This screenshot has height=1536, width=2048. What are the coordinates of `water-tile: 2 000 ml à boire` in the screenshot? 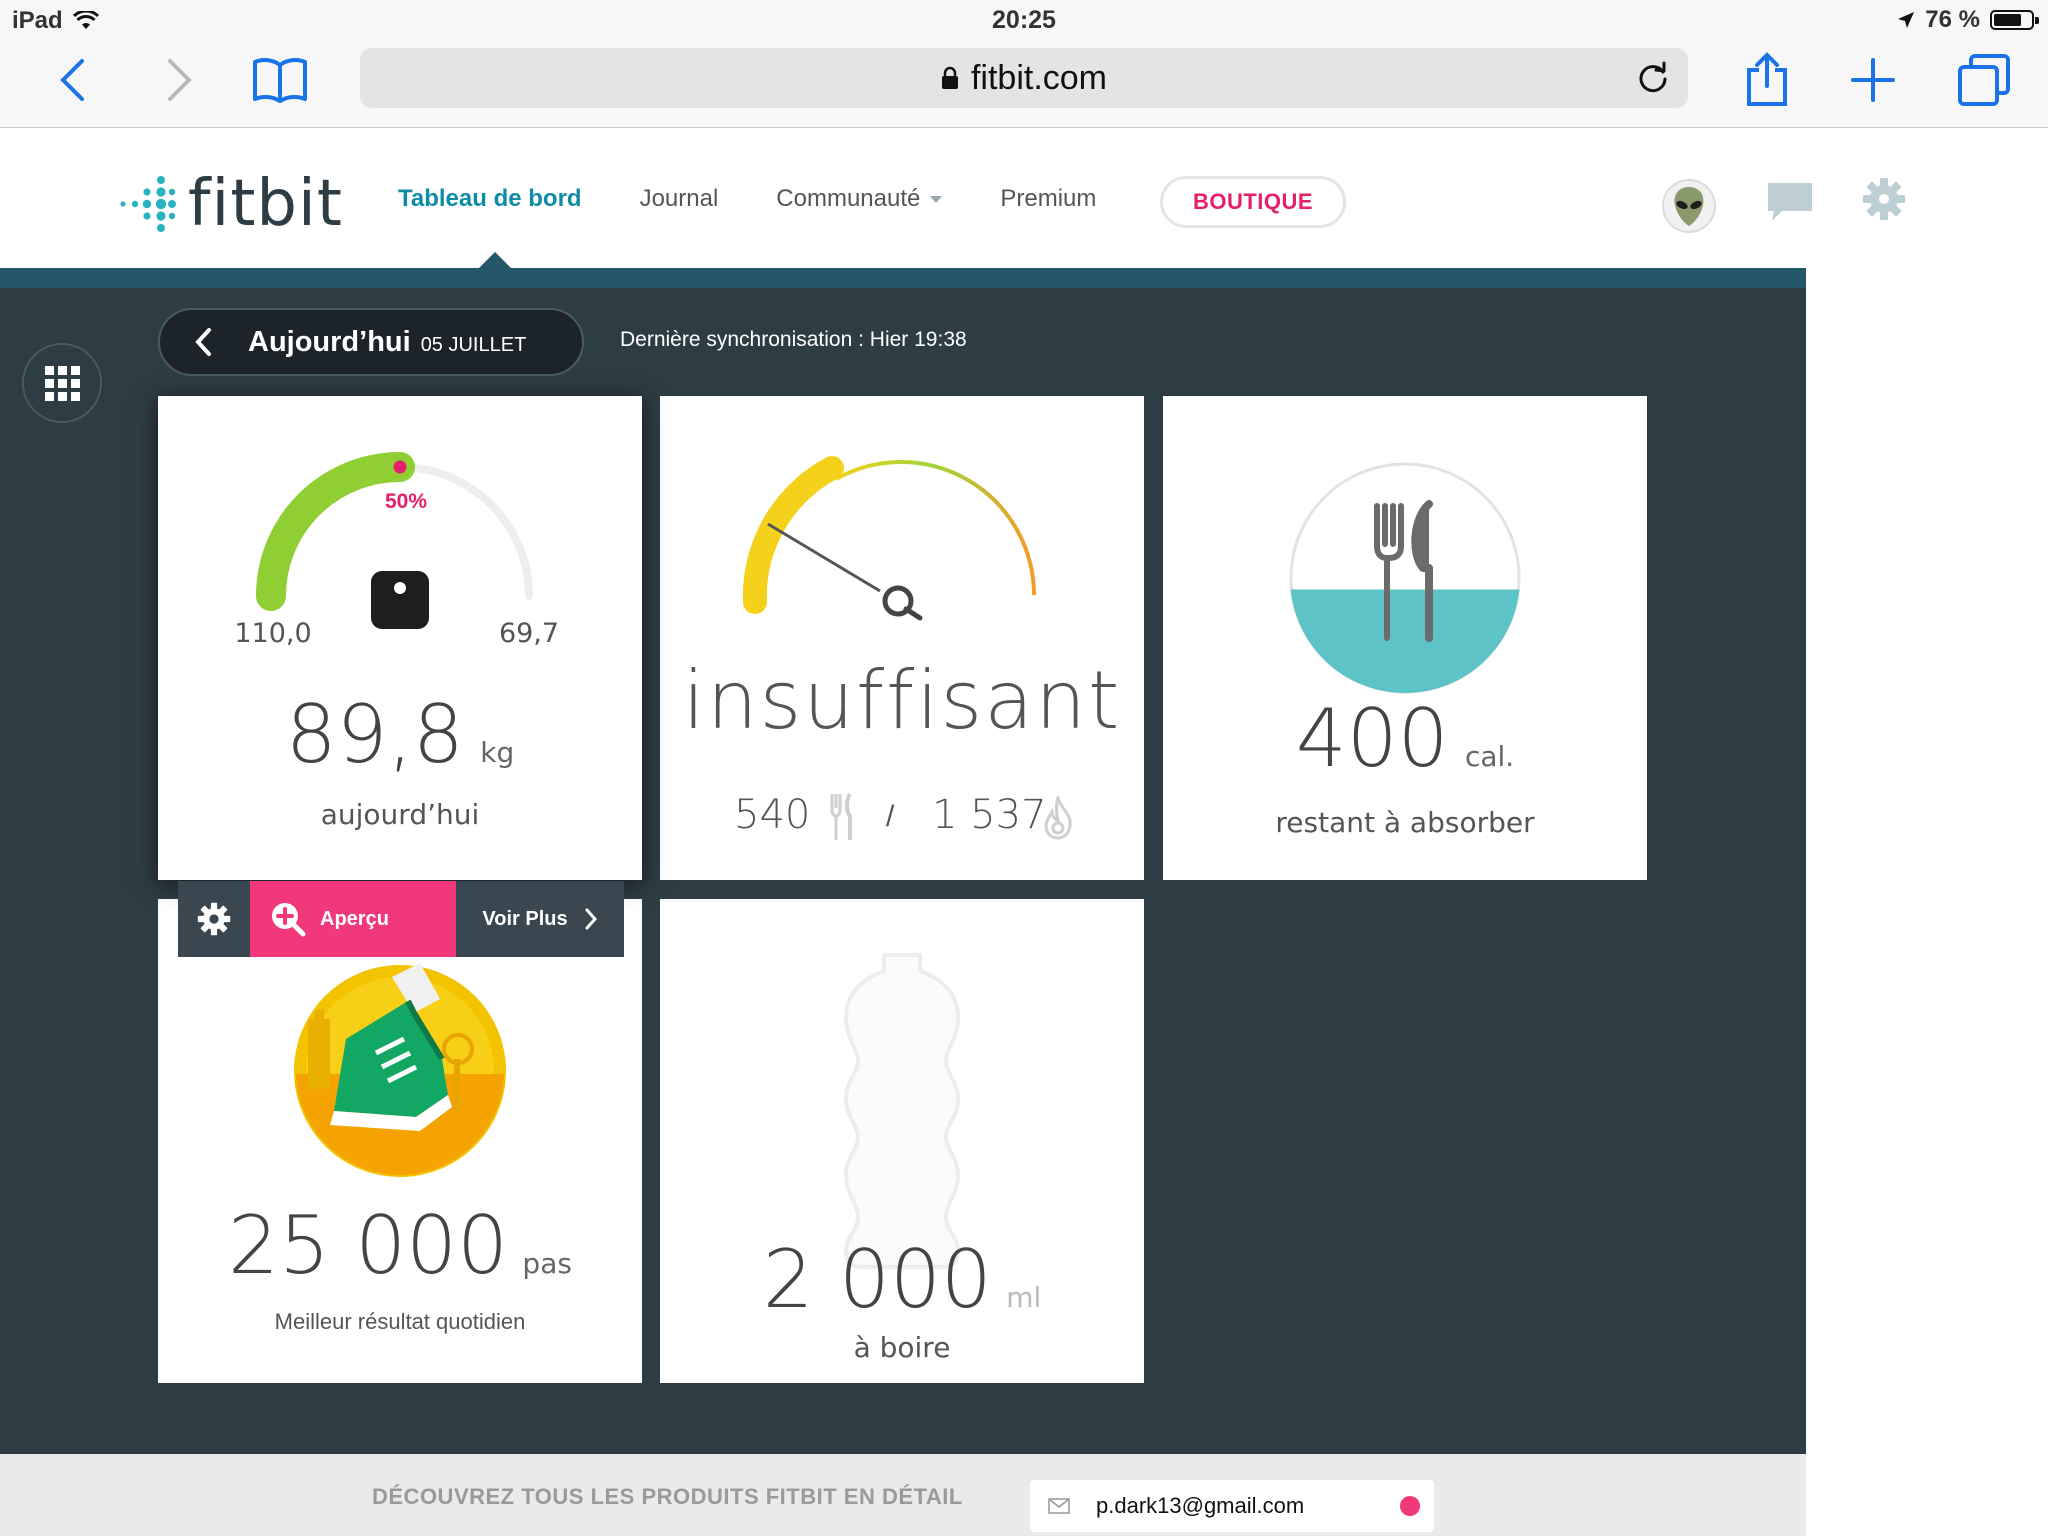 It's located at (902, 1141).